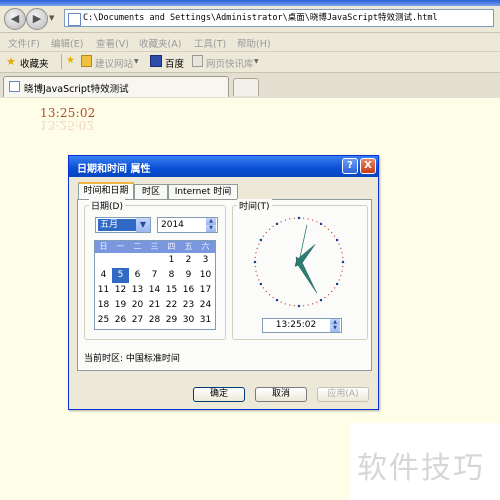 Image resolution: width=500 pixels, height=500 pixels. I want to click on calendar-day: 2, so click(188, 260).